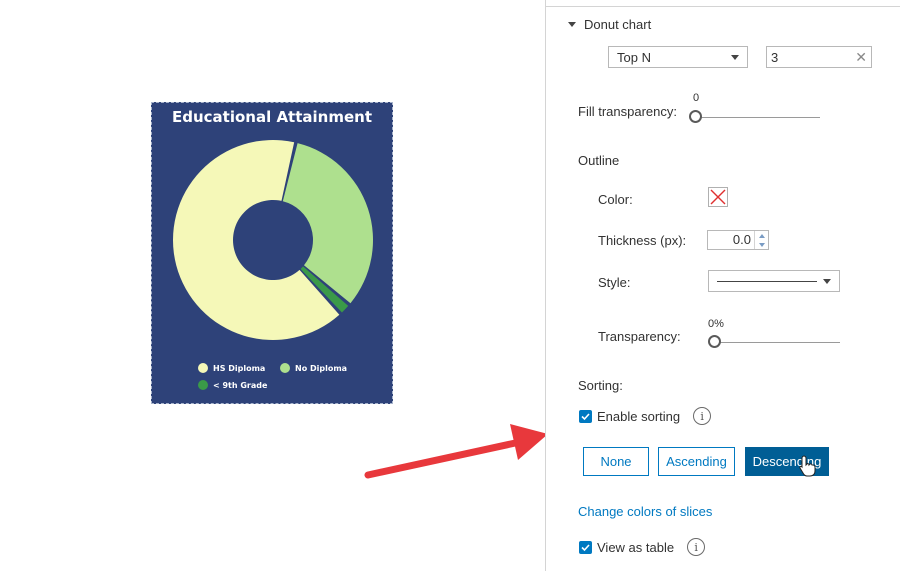 This screenshot has height=571, width=900. Describe the element at coordinates (767, 281) in the screenshot. I see `line-style-preview` at that location.